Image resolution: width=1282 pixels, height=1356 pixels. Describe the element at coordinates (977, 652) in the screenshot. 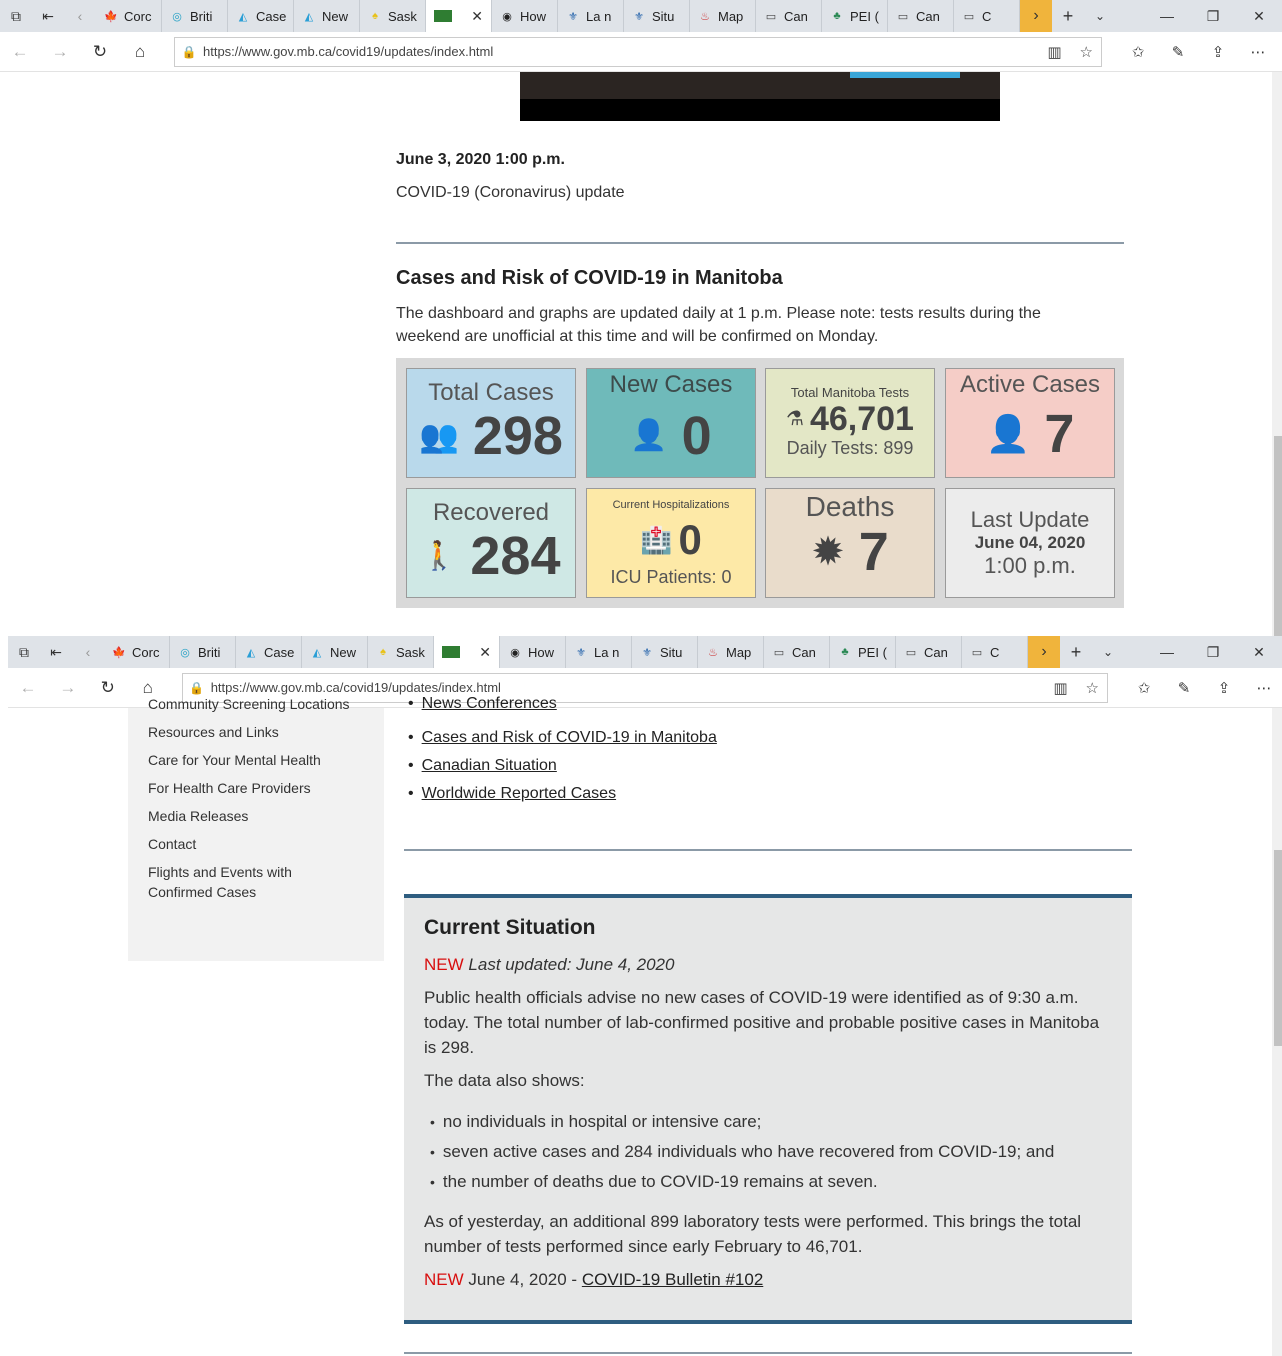

I see `page-icon: ▭` at that location.